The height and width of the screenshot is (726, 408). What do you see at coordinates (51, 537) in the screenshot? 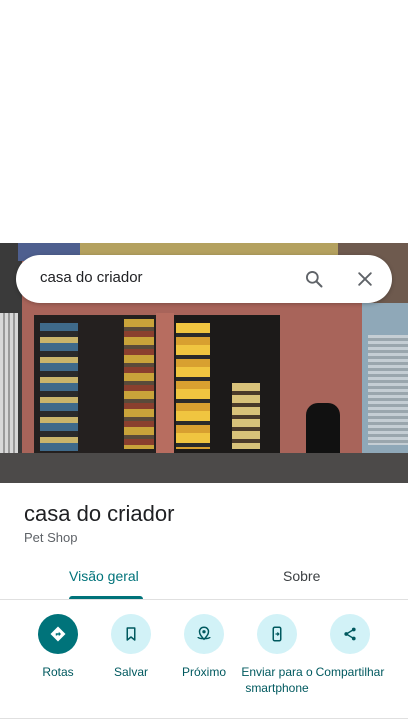
I see `place-category: Pet Shop` at bounding box center [51, 537].